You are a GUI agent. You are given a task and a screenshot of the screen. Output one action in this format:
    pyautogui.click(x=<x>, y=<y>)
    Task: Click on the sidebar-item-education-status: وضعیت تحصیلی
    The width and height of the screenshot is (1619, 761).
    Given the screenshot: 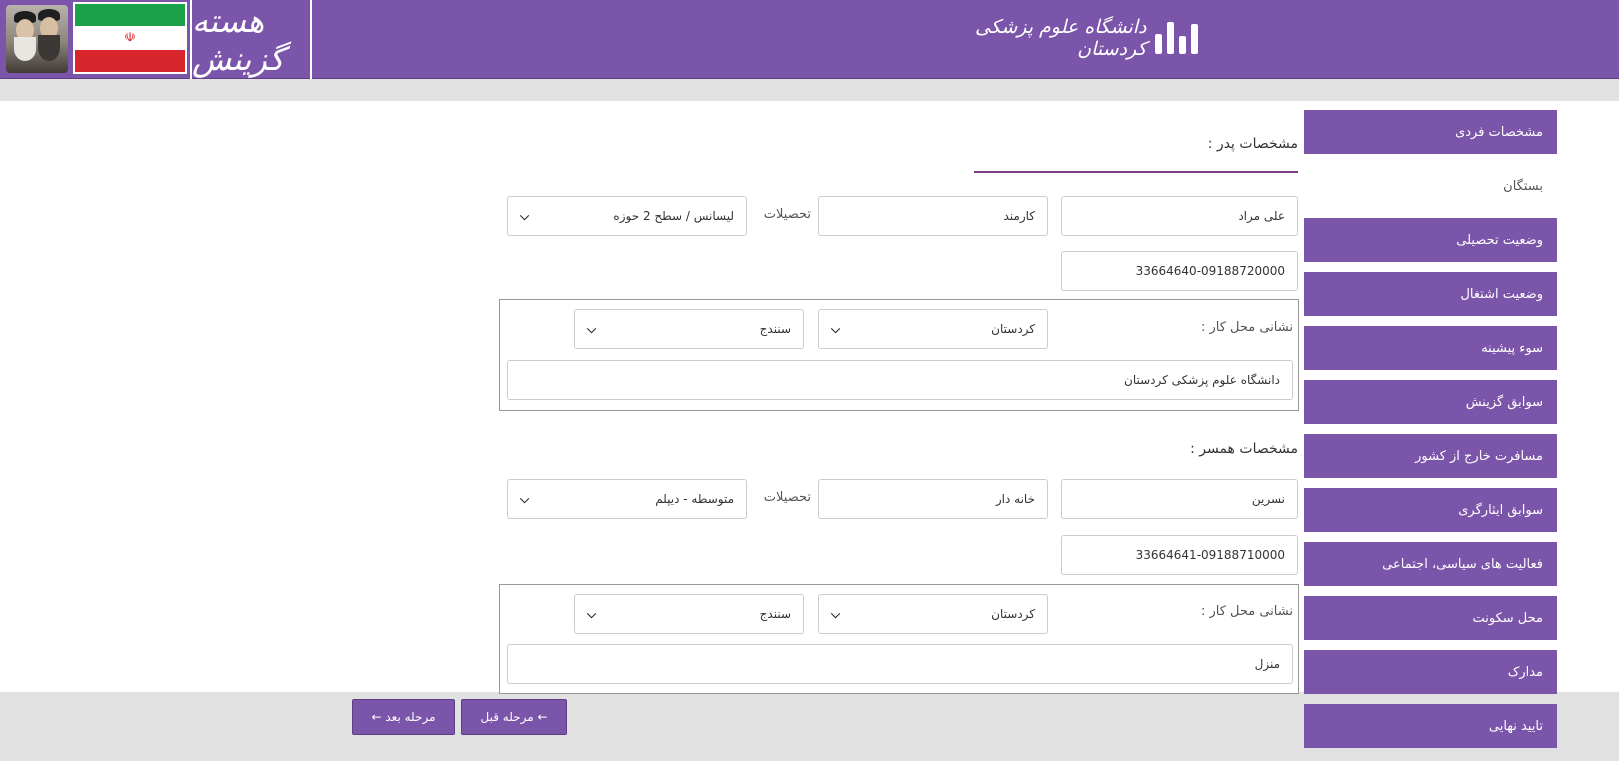 What is the action you would take?
    pyautogui.click(x=1430, y=240)
    